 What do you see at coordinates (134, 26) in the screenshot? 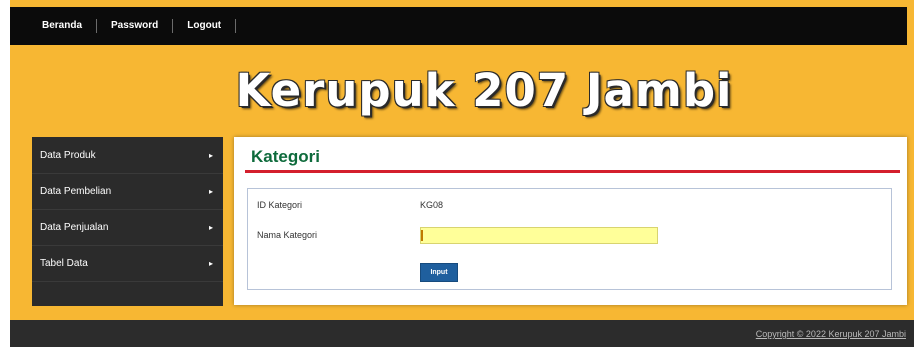
I see `nav-password: Password` at bounding box center [134, 26].